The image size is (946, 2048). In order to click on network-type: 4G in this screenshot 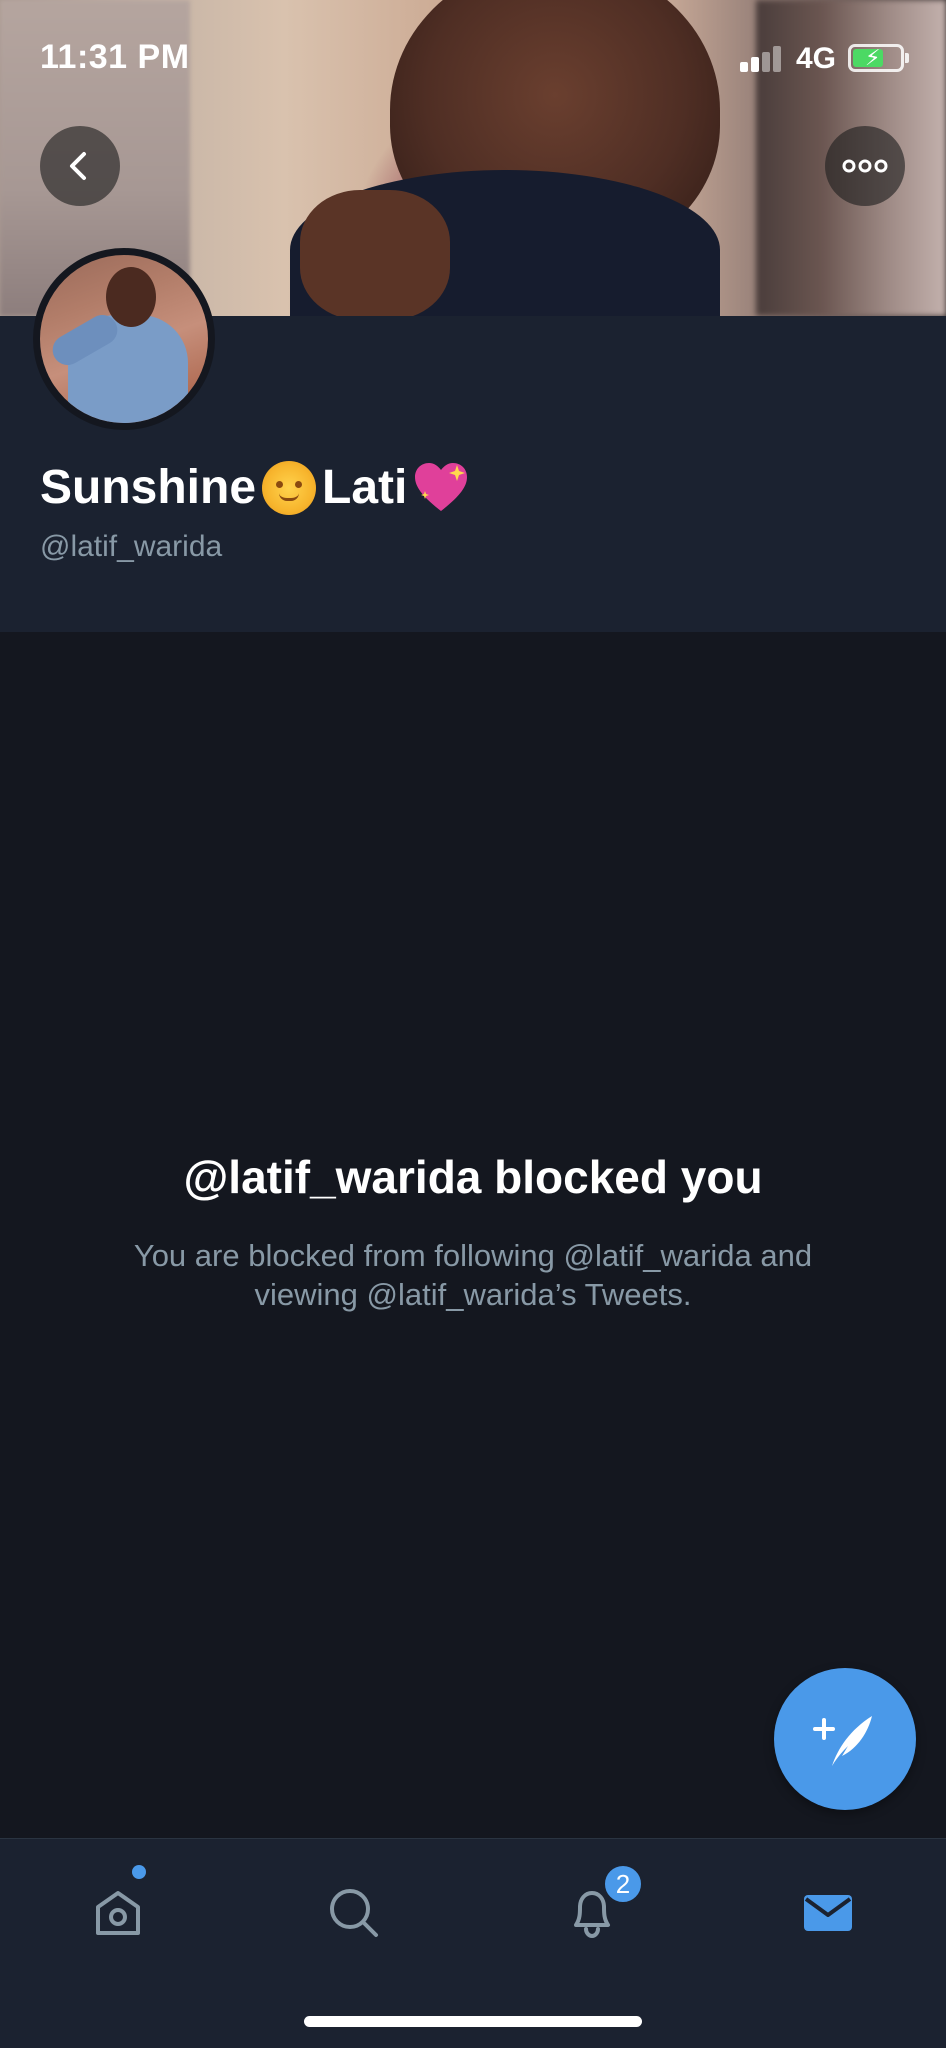, I will do `click(816, 58)`.